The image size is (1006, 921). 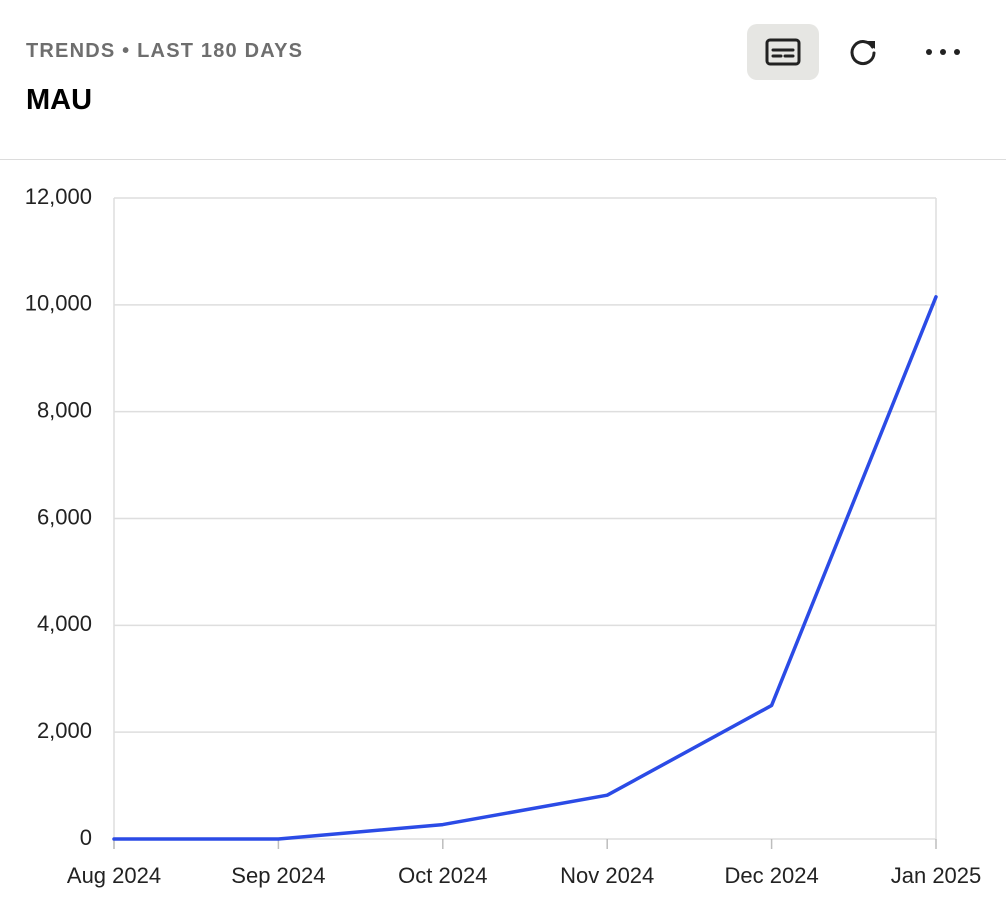 What do you see at coordinates (936, 875) in the screenshot?
I see `x-tick-label: Jan 2025` at bounding box center [936, 875].